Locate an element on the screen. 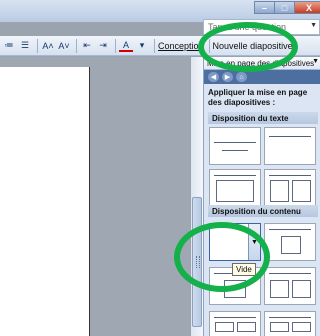  layout-title-text is located at coordinates (235, 188).